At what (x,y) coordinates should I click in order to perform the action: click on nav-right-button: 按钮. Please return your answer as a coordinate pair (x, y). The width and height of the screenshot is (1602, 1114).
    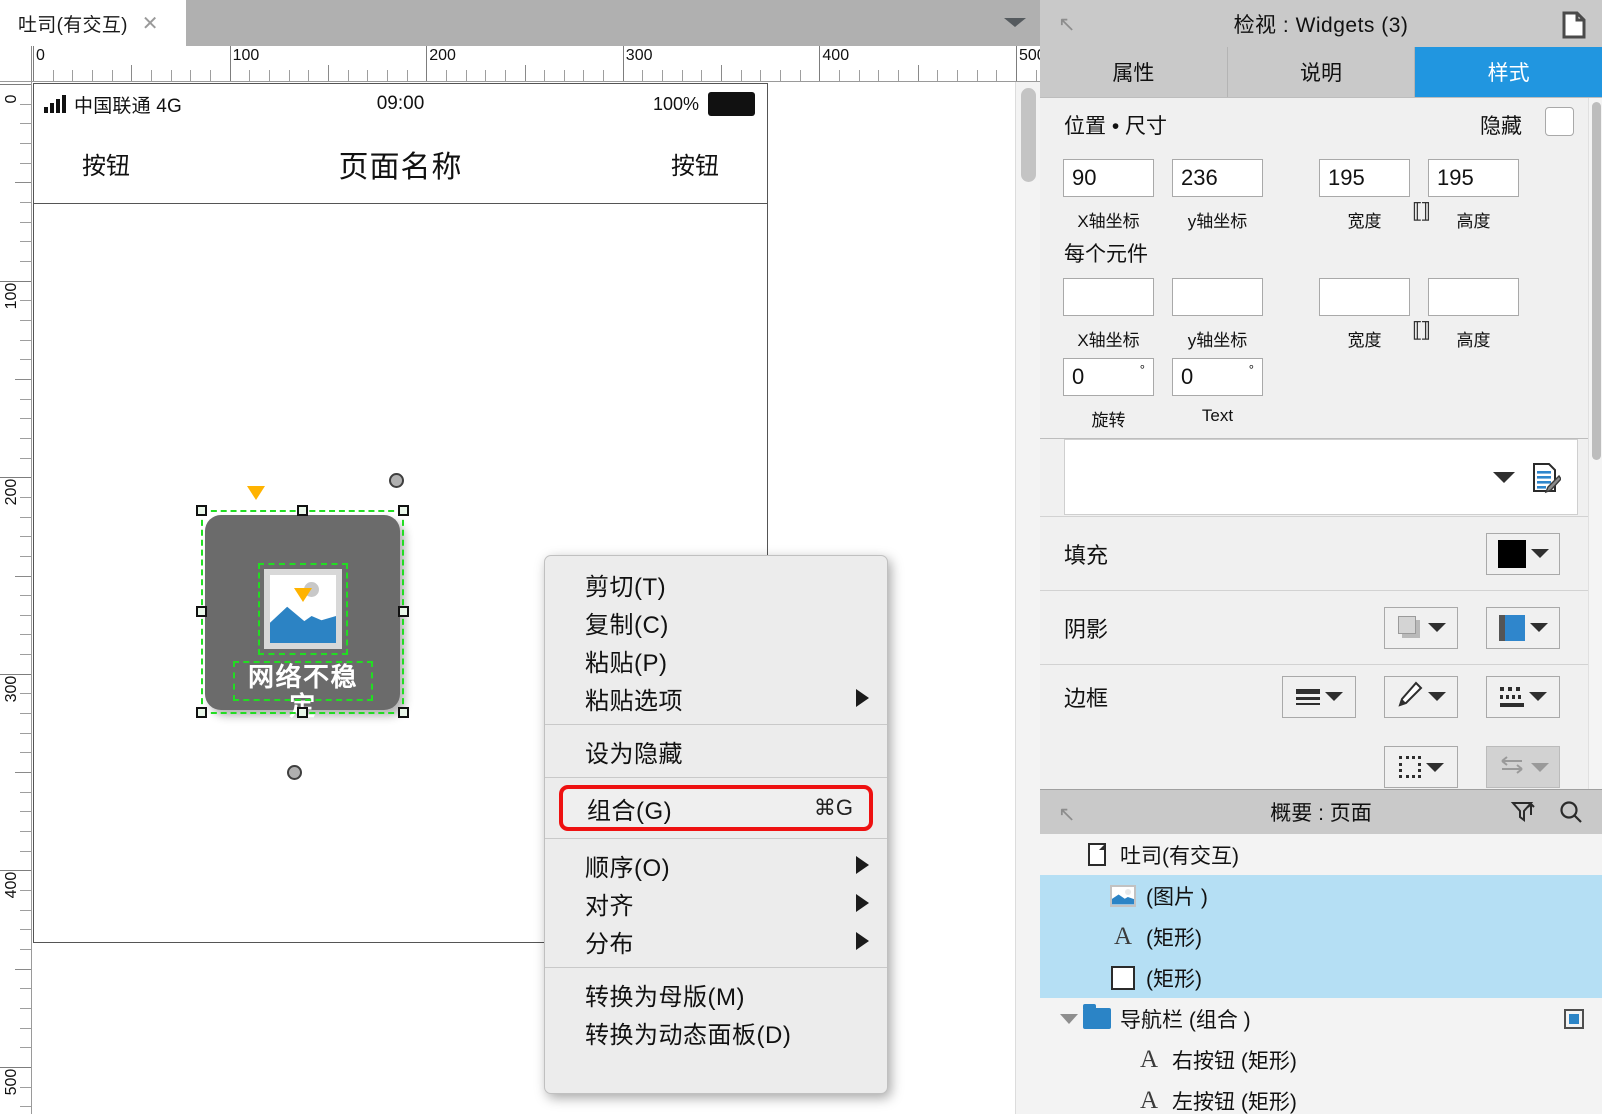
    Looking at the image, I should click on (695, 163).